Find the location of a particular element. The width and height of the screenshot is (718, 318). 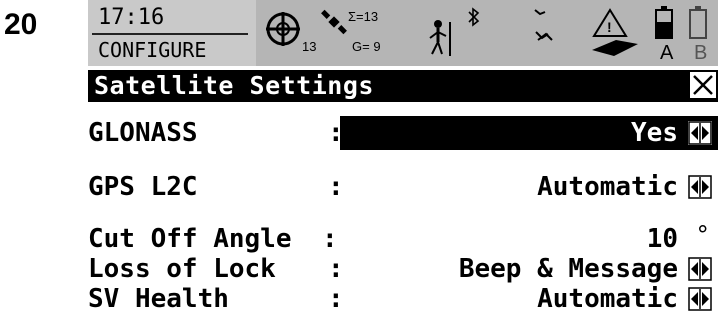

battery-icon is located at coordinates (681, 22).